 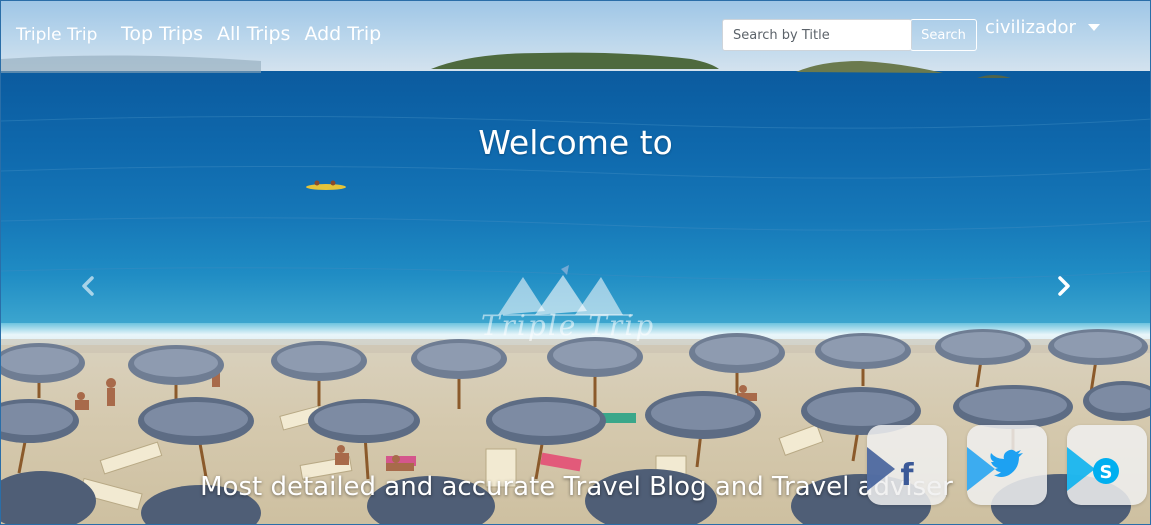 What do you see at coordinates (342, 34) in the screenshot?
I see `nav-link-add-trip: Add Trip` at bounding box center [342, 34].